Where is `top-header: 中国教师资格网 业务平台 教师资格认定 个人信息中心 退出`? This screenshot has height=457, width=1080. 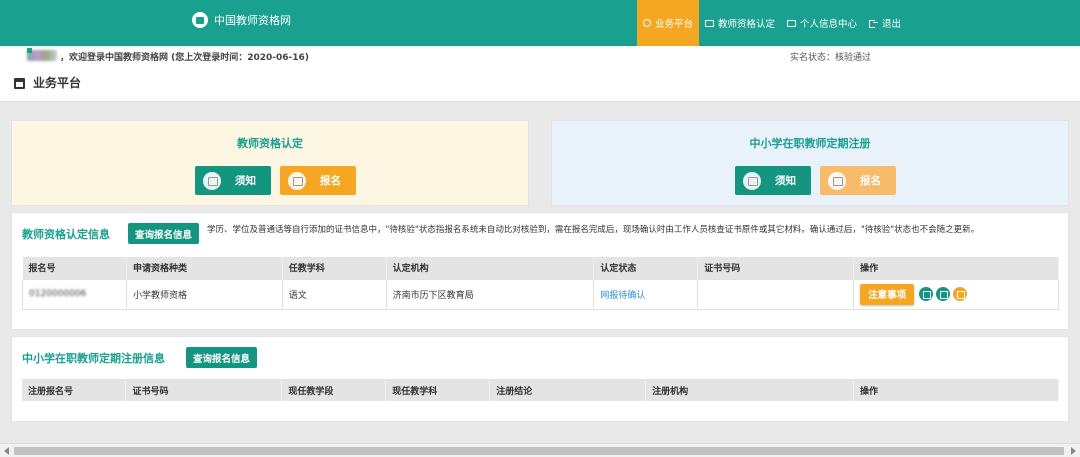 top-header: 中国教师资格网 业务平台 教师资格认定 个人信息中心 退出 is located at coordinates (540, 23).